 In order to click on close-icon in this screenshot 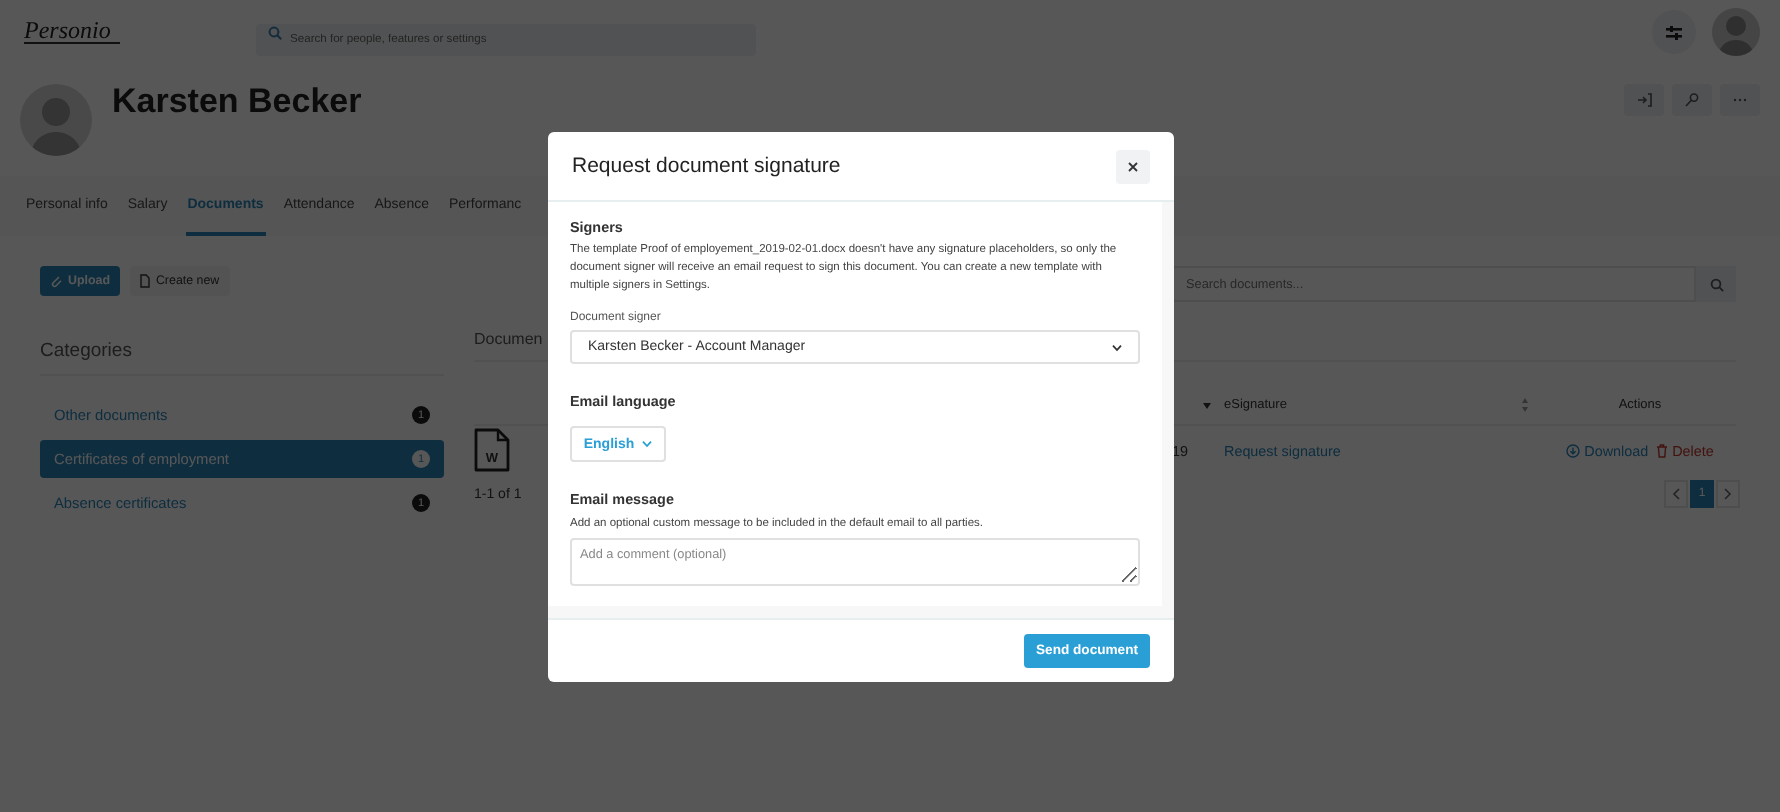, I will do `click(1133, 166)`.